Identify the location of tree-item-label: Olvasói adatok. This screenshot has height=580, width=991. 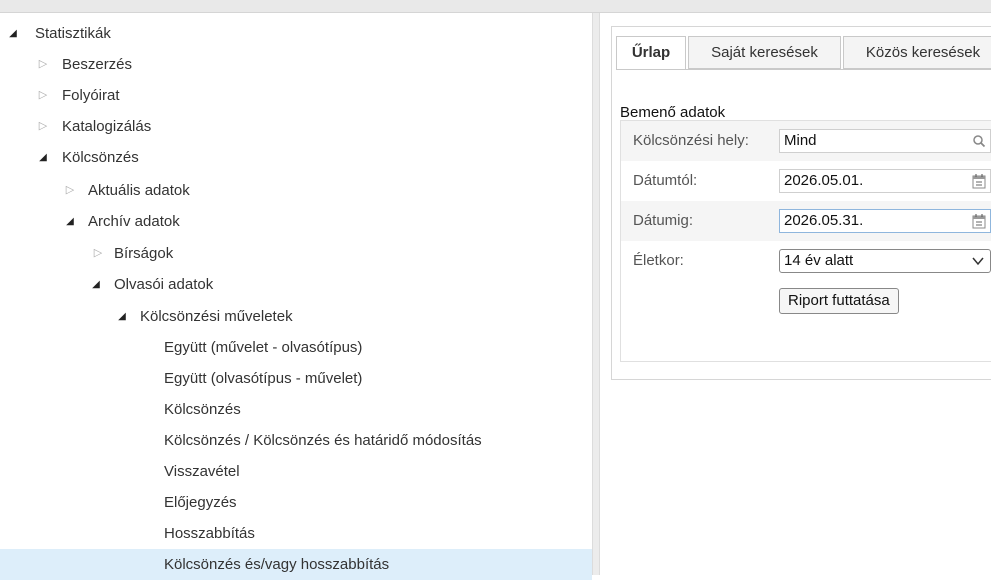
(164, 284).